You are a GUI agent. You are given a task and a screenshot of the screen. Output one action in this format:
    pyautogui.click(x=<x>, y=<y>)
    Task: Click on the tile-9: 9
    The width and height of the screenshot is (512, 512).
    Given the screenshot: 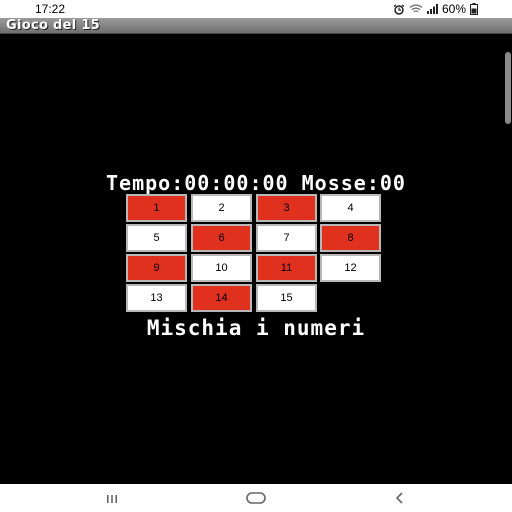 What is the action you would take?
    pyautogui.click(x=156, y=268)
    